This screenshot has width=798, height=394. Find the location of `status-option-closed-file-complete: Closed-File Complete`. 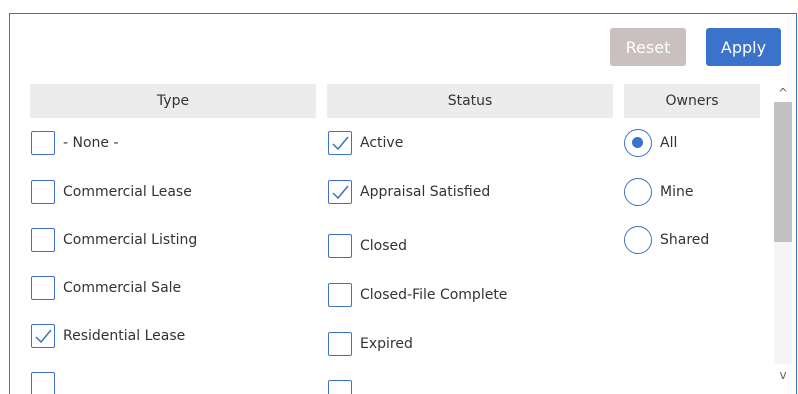

status-option-closed-file-complete: Closed-File Complete is located at coordinates (417, 295).